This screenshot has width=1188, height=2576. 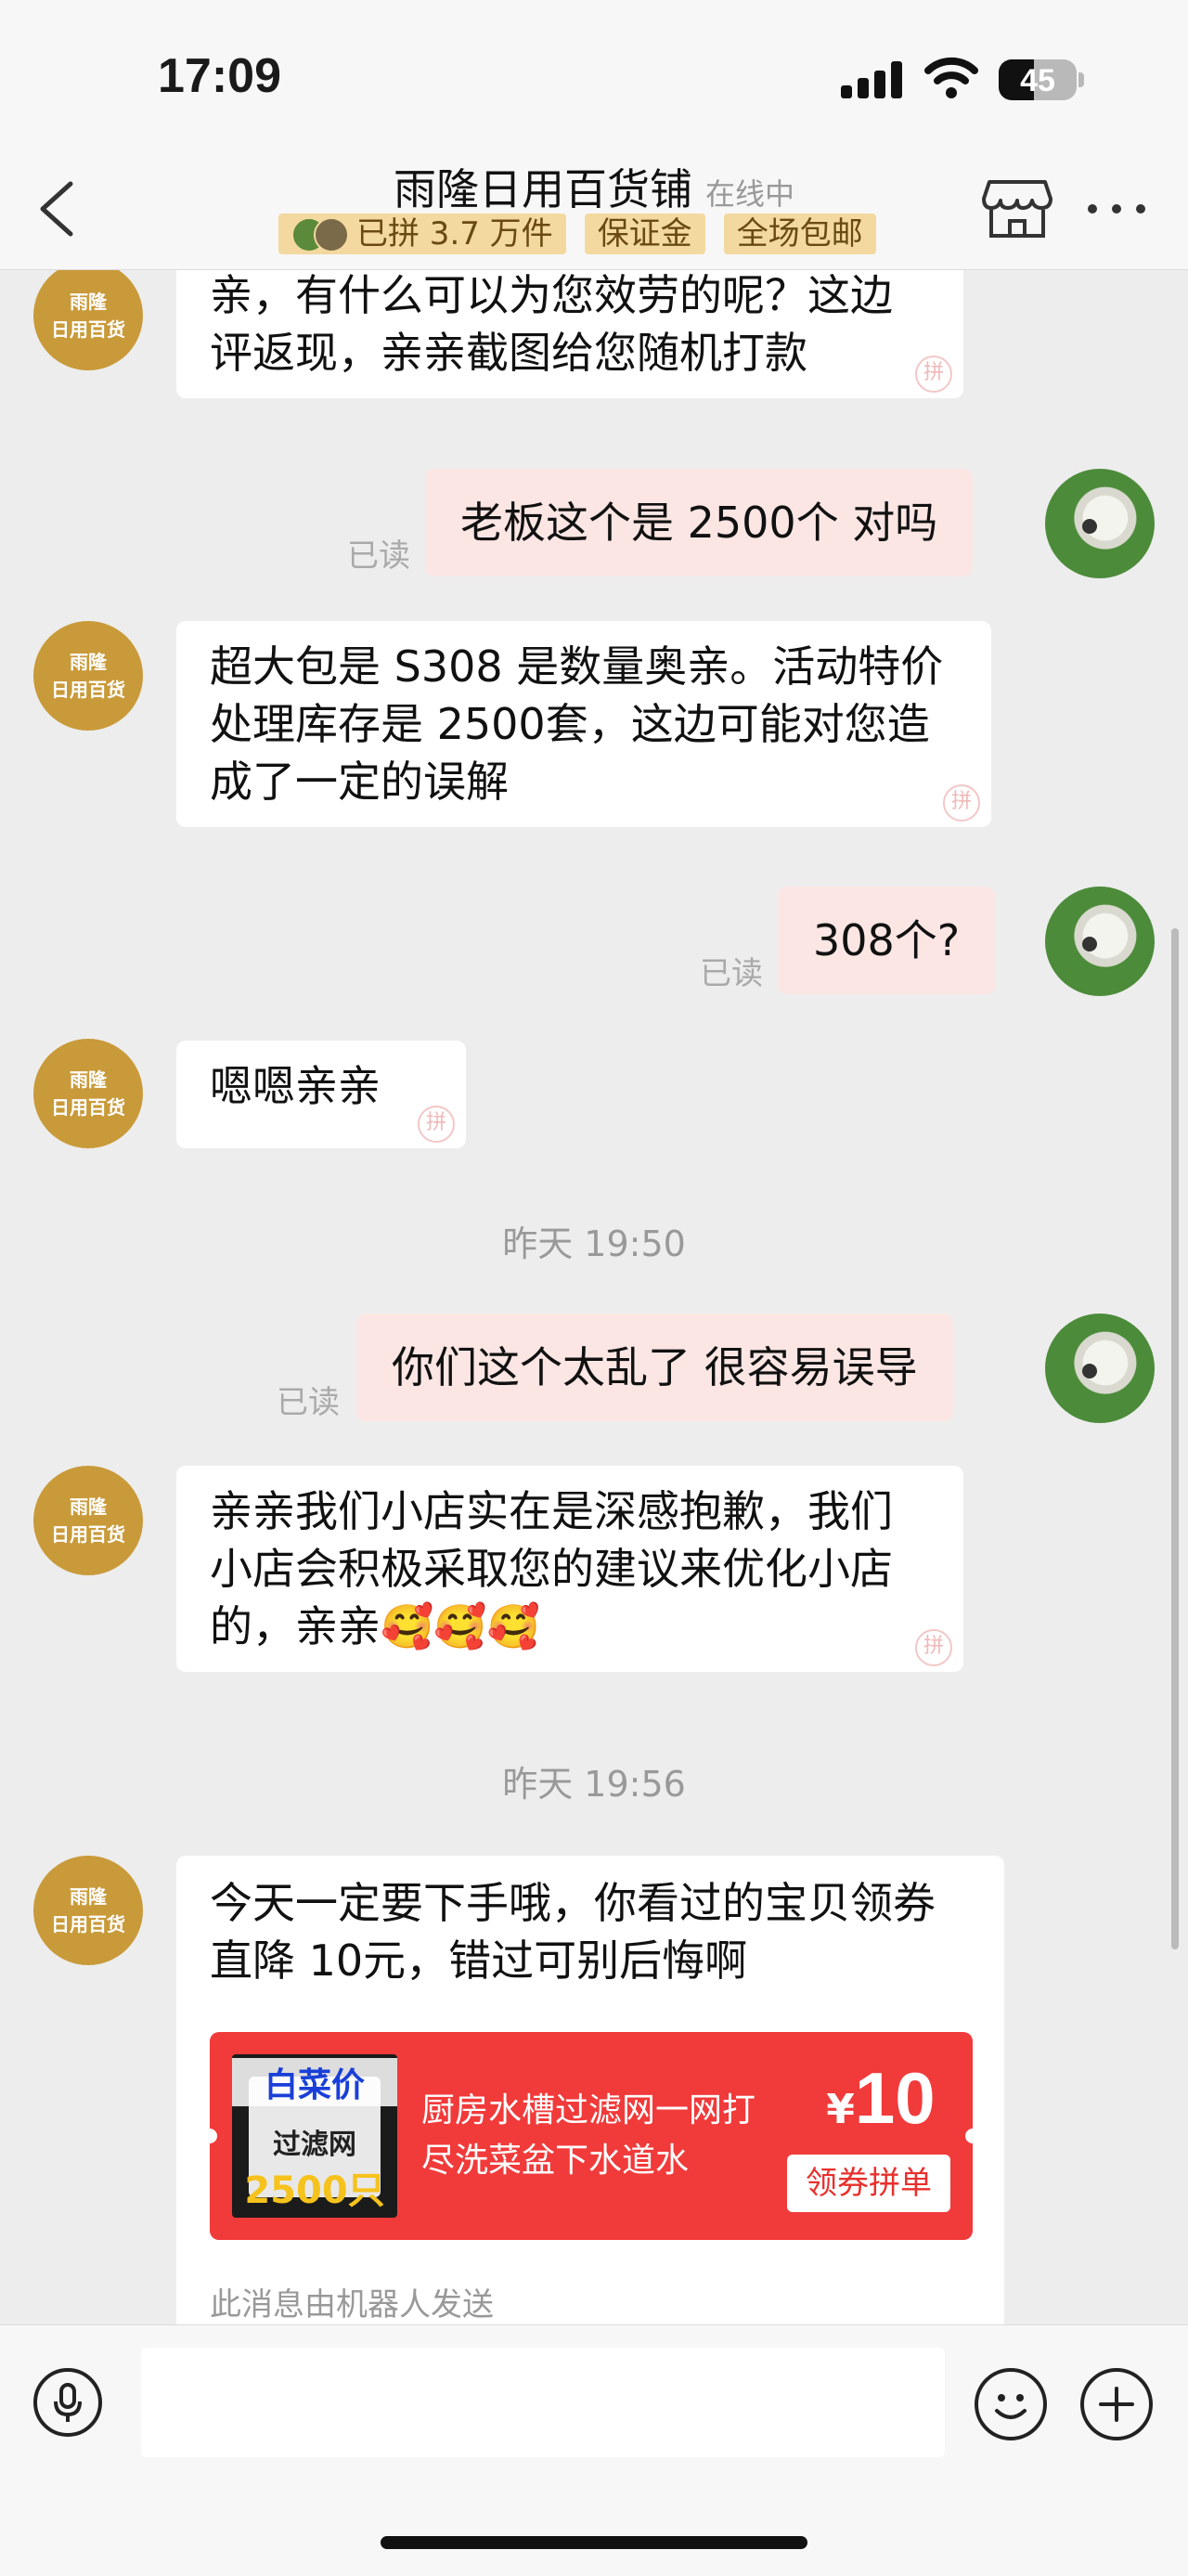 What do you see at coordinates (551, 324) in the screenshot?
I see `message-text: 亲，有什么可以为您效劳的呢？这边评返现，亲亲截图给您随机打款` at bounding box center [551, 324].